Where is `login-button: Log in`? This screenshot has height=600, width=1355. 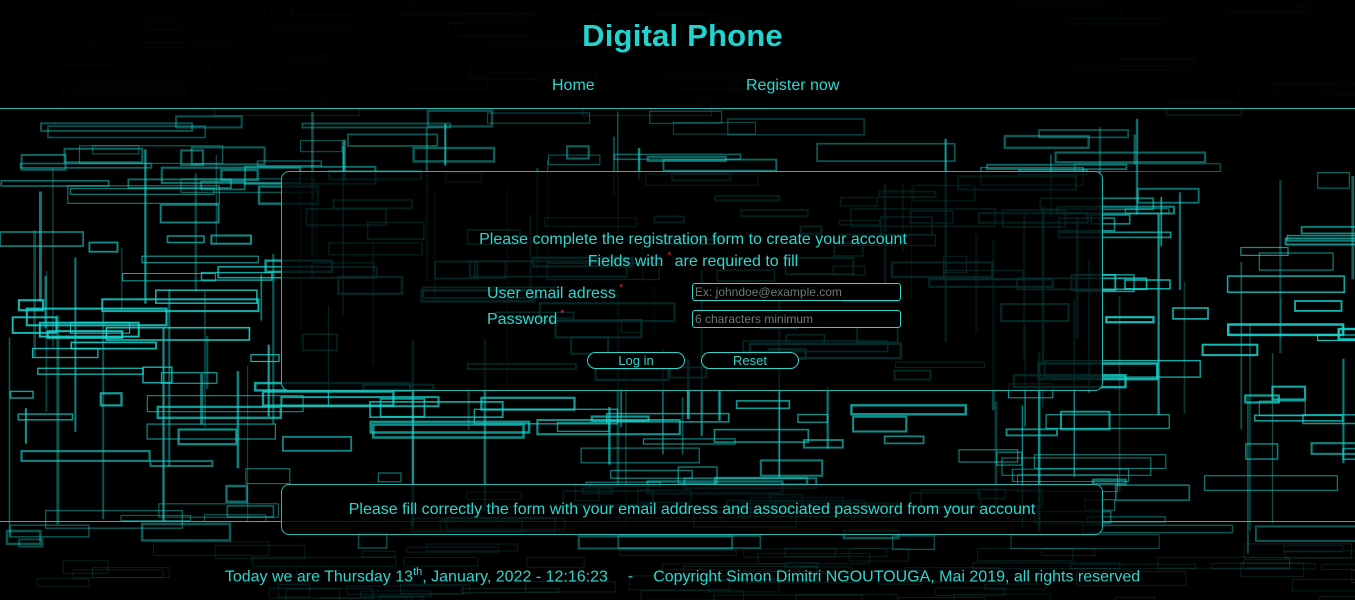
login-button: Log in is located at coordinates (636, 360).